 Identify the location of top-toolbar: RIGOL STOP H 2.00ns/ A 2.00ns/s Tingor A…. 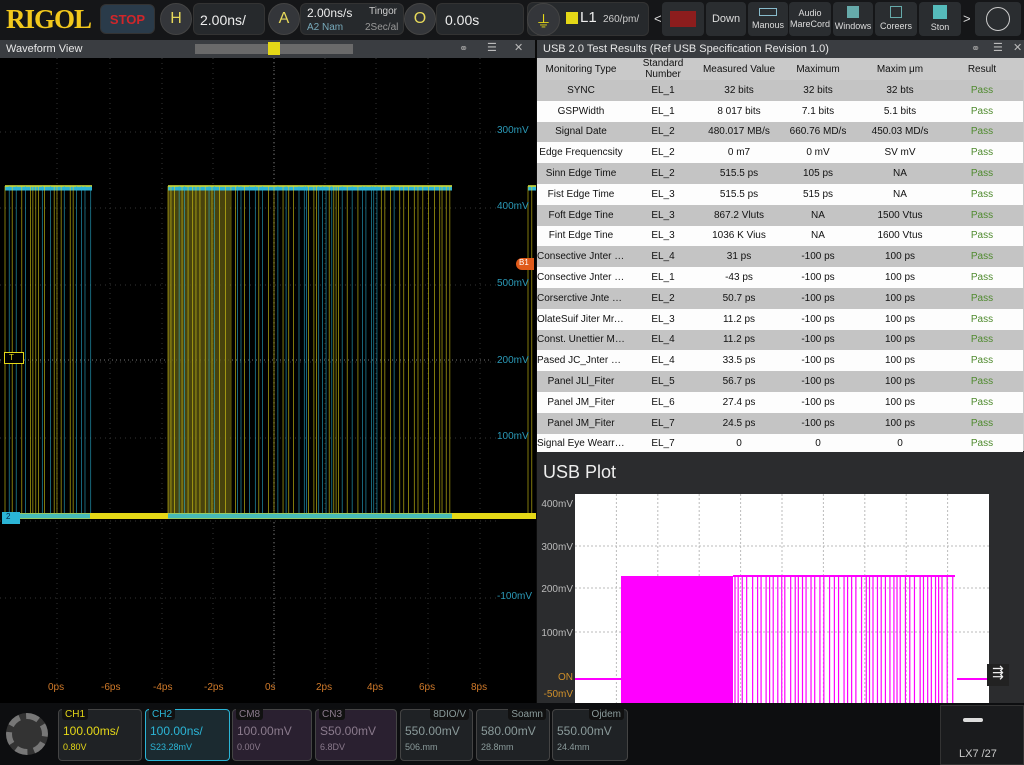
(512, 20).